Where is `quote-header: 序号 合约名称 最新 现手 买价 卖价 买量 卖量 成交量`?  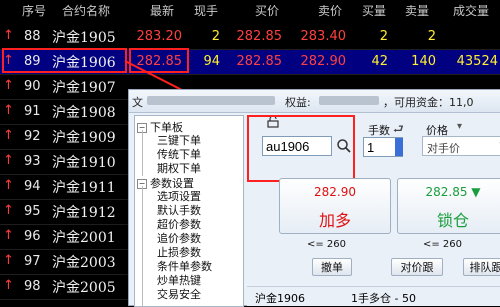 quote-header: 序号 合约名称 最新 现手 买价 卖价 买量 卖量 成交量 is located at coordinates (250, 10).